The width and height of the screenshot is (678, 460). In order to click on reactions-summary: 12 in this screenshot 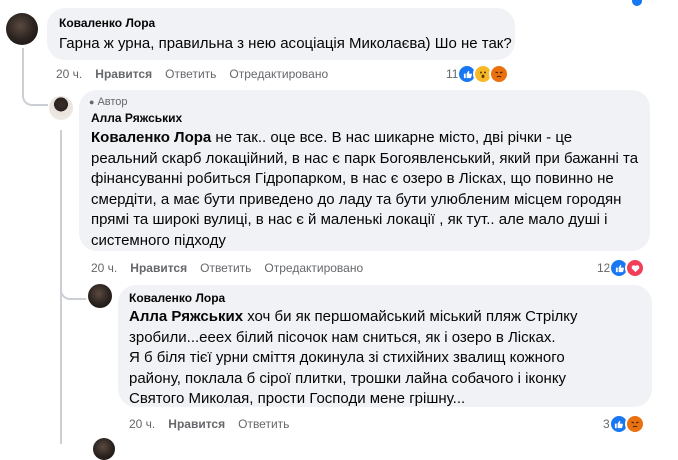, I will do `click(621, 268)`.